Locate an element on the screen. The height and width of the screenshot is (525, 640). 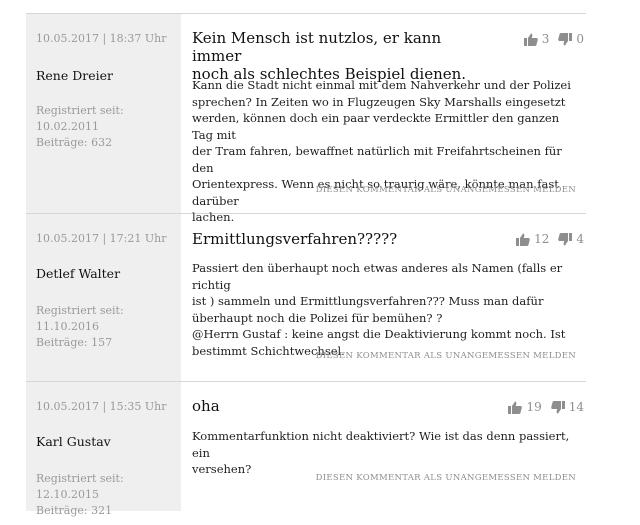
downvote-count: 0 is located at coordinates (580, 39).